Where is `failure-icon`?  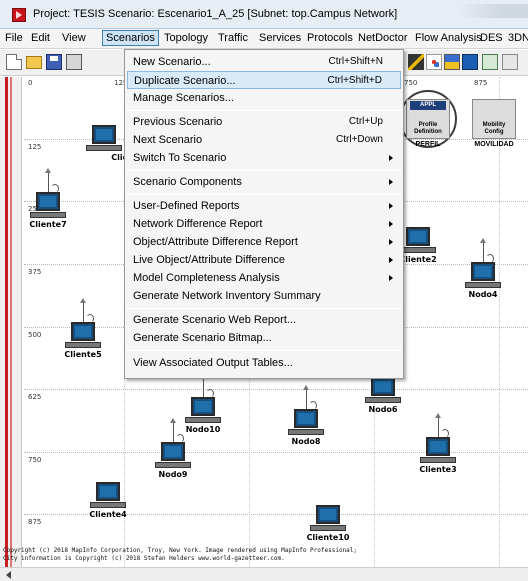 failure-icon is located at coordinates (434, 62).